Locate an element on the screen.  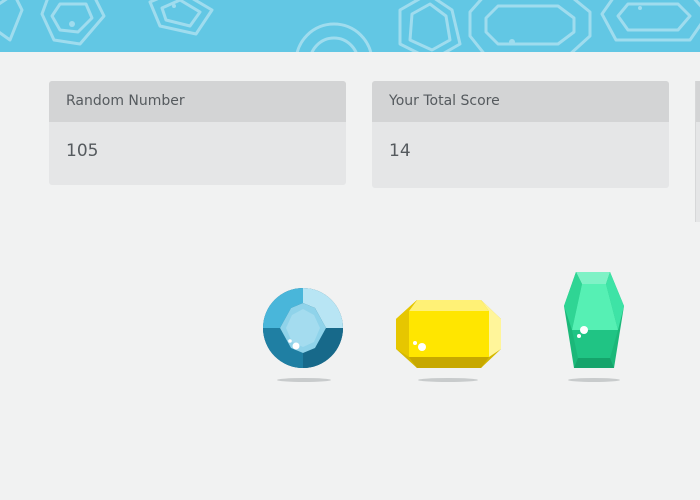
gem-pattern-icon is located at coordinates (350, 26).